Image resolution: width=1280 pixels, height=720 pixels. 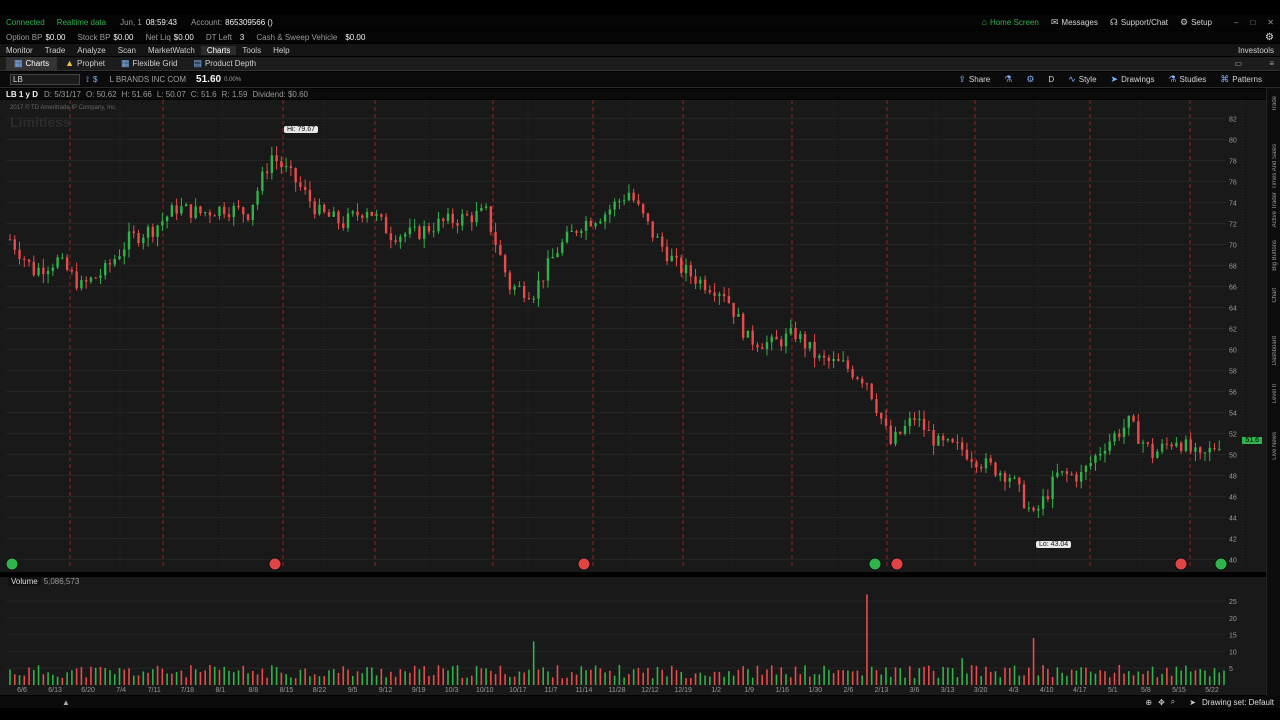 What do you see at coordinates (1252, 22) in the screenshot?
I see `maximize-icon: □` at bounding box center [1252, 22].